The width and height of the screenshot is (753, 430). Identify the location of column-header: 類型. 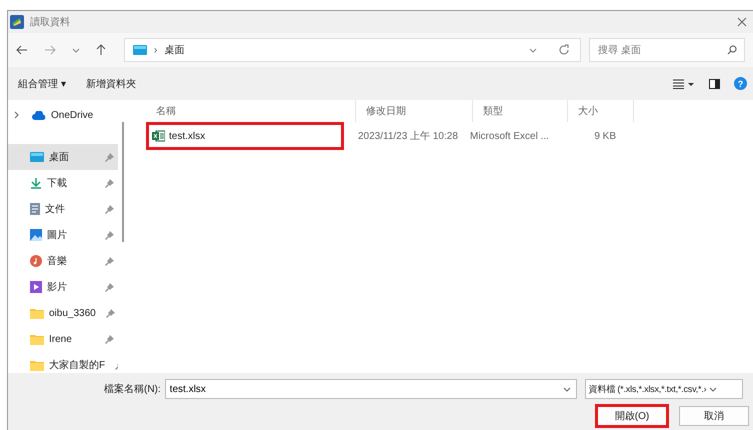
(520, 111).